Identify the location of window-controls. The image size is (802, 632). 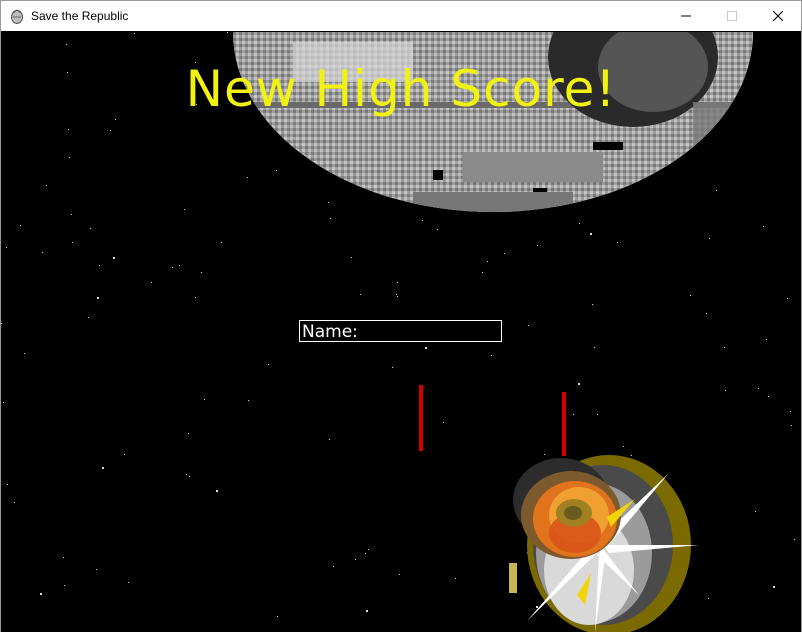
(732, 16).